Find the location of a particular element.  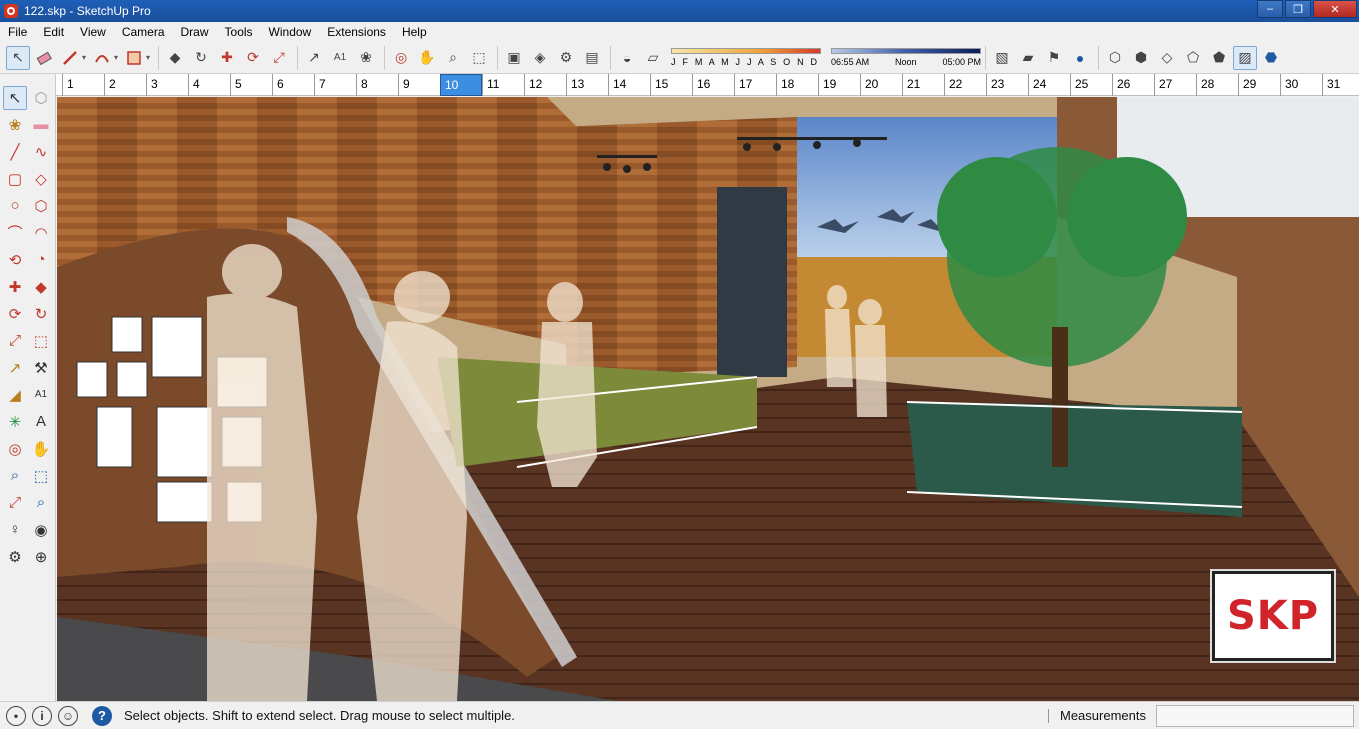

help-icon: ? is located at coordinates (102, 715).